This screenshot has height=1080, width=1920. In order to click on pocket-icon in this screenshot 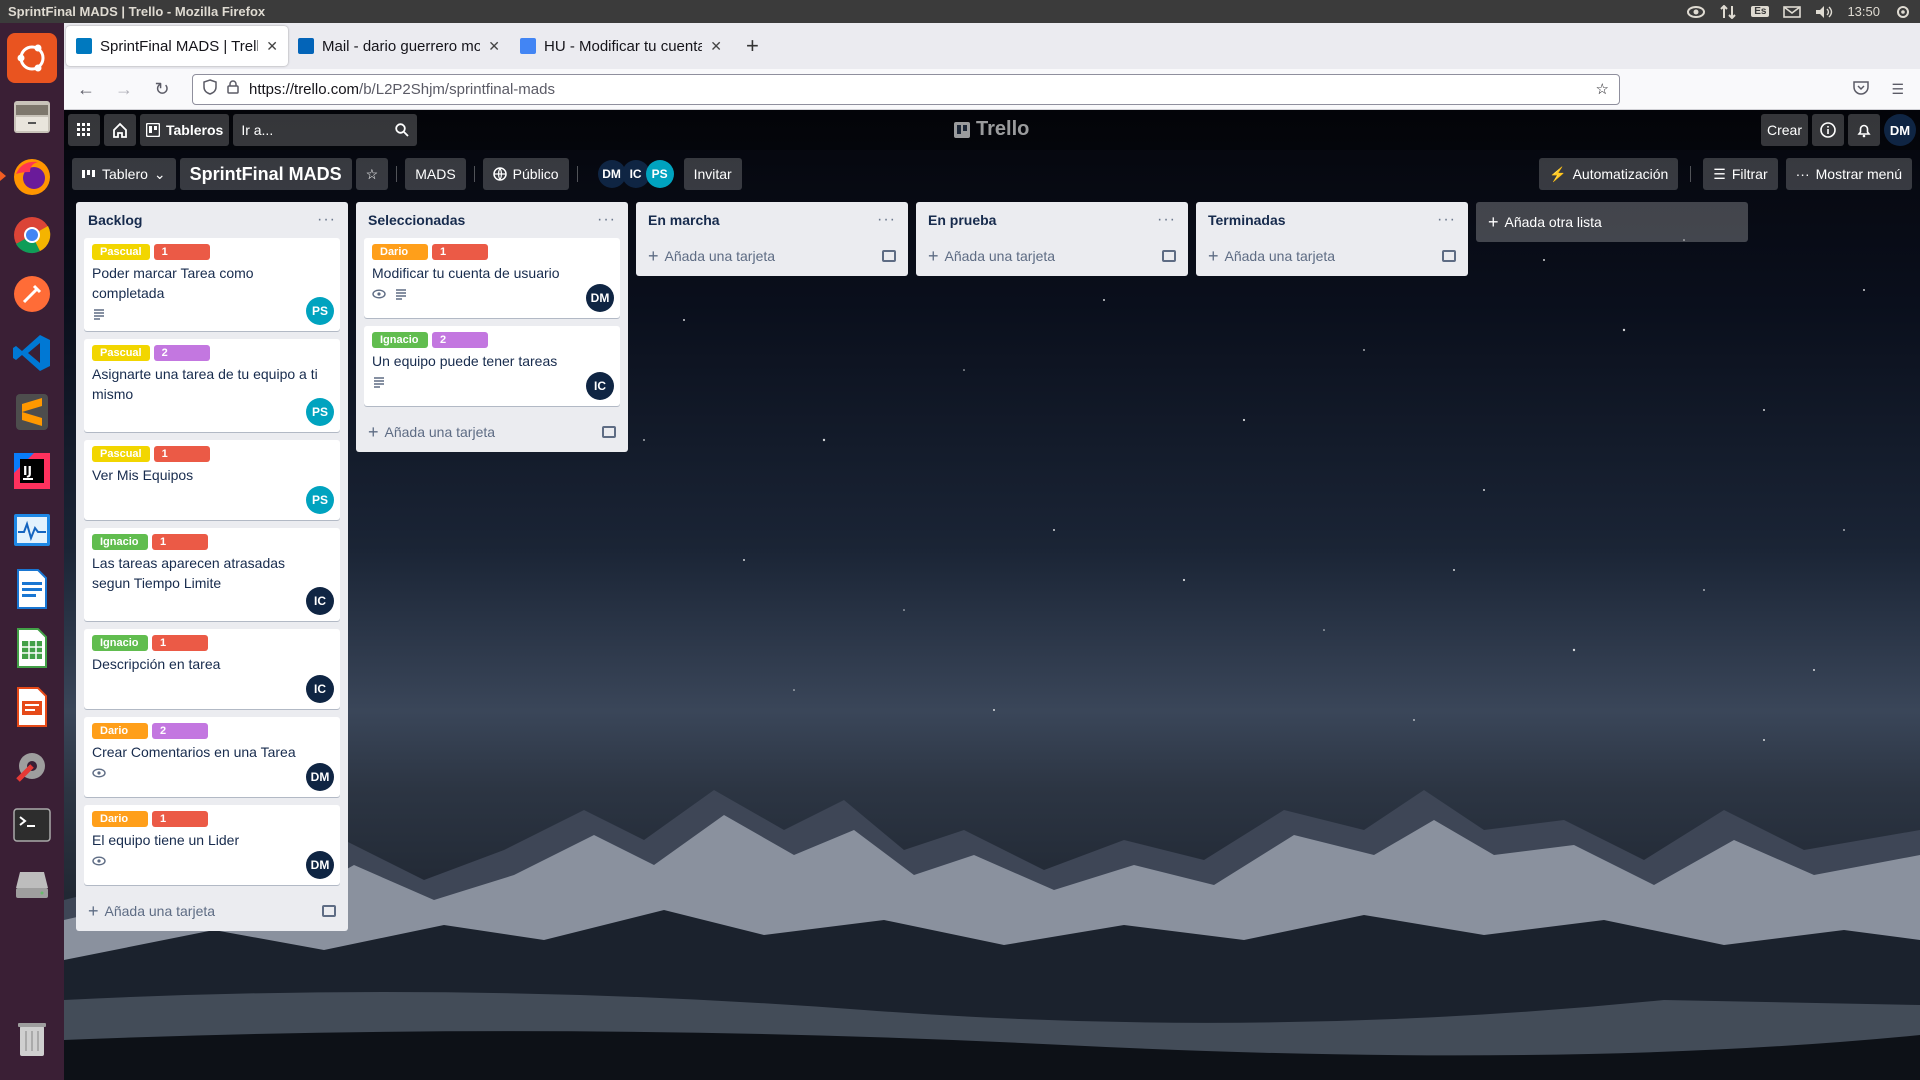, I will do `click(1861, 89)`.